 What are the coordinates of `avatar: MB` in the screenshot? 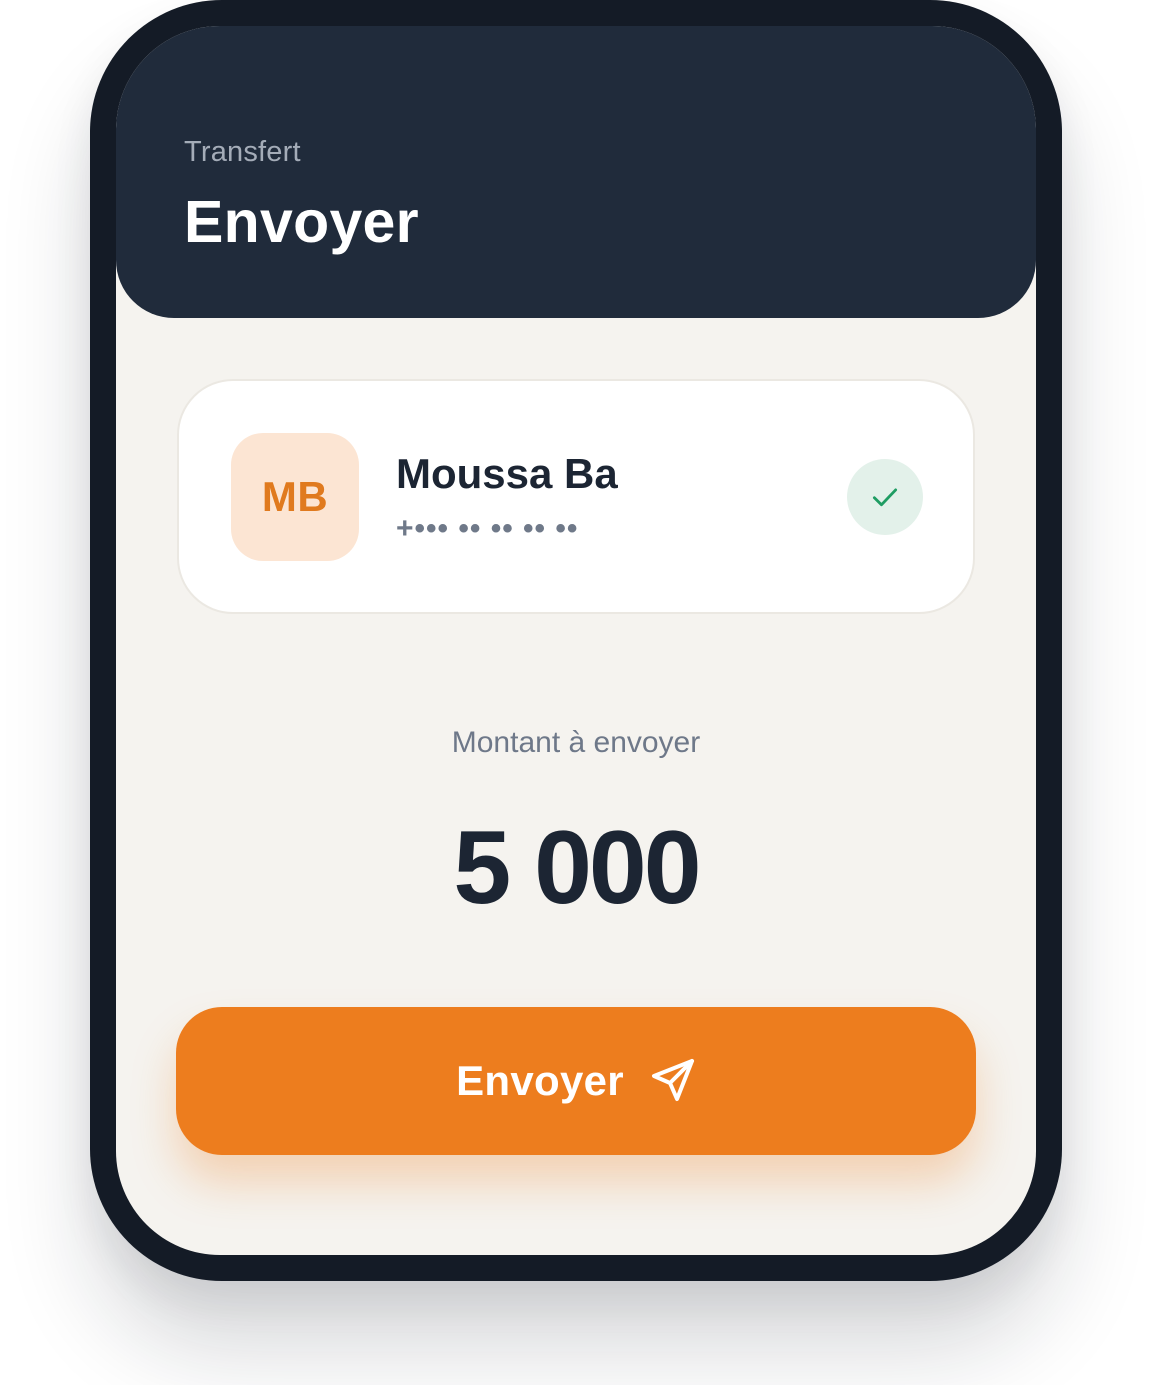 It's located at (295, 497).